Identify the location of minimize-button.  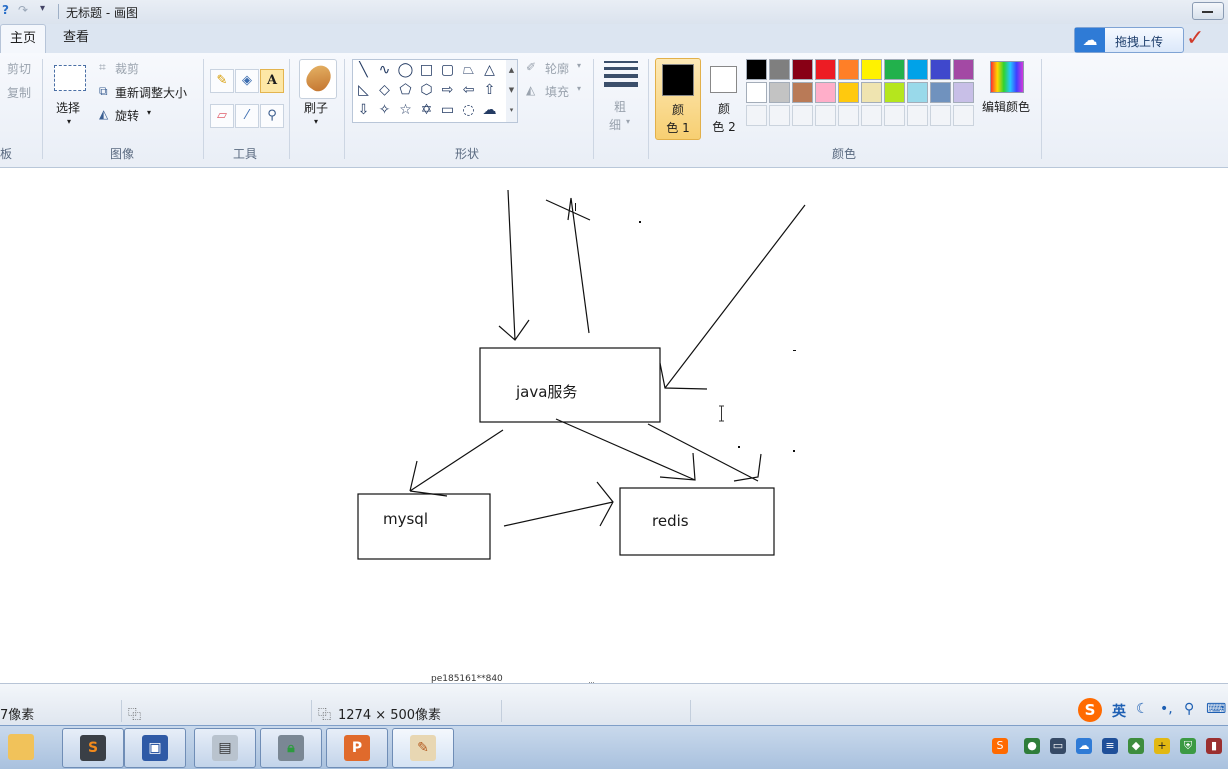
(1208, 11).